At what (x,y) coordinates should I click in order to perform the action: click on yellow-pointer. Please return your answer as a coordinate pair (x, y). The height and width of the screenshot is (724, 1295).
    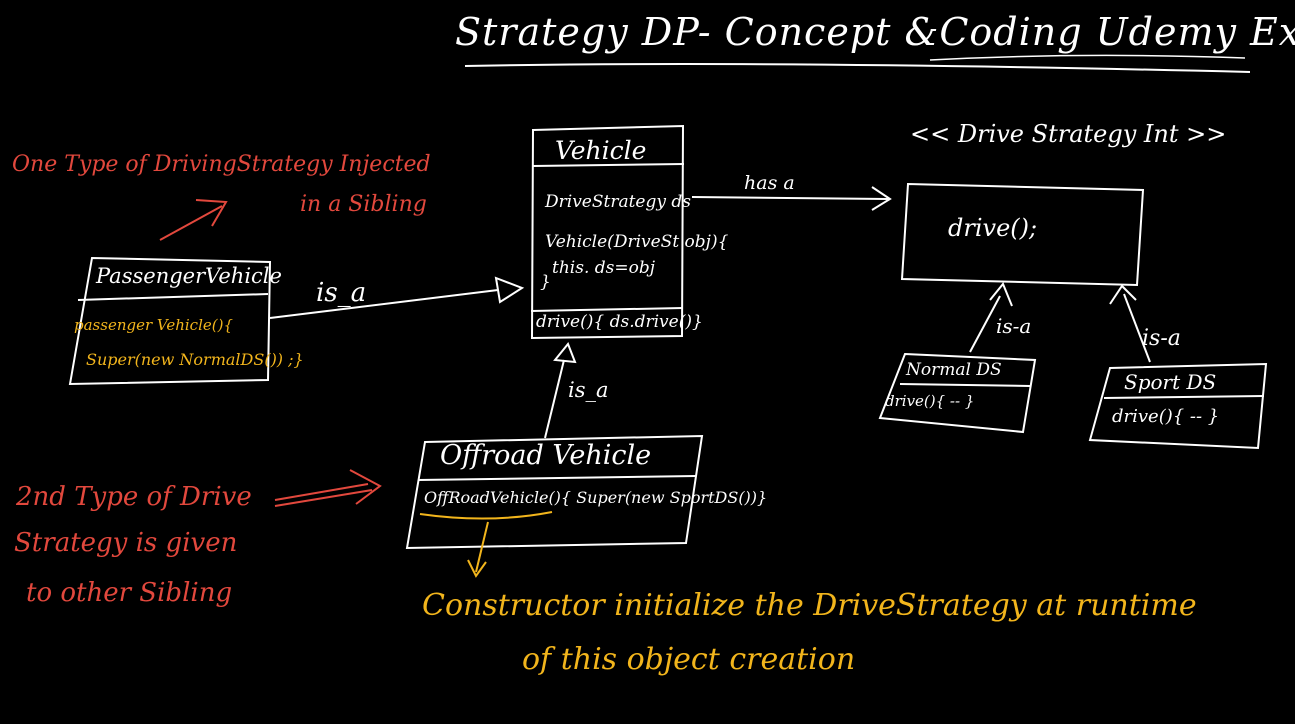
    Looking at the image, I should click on (486, 544).